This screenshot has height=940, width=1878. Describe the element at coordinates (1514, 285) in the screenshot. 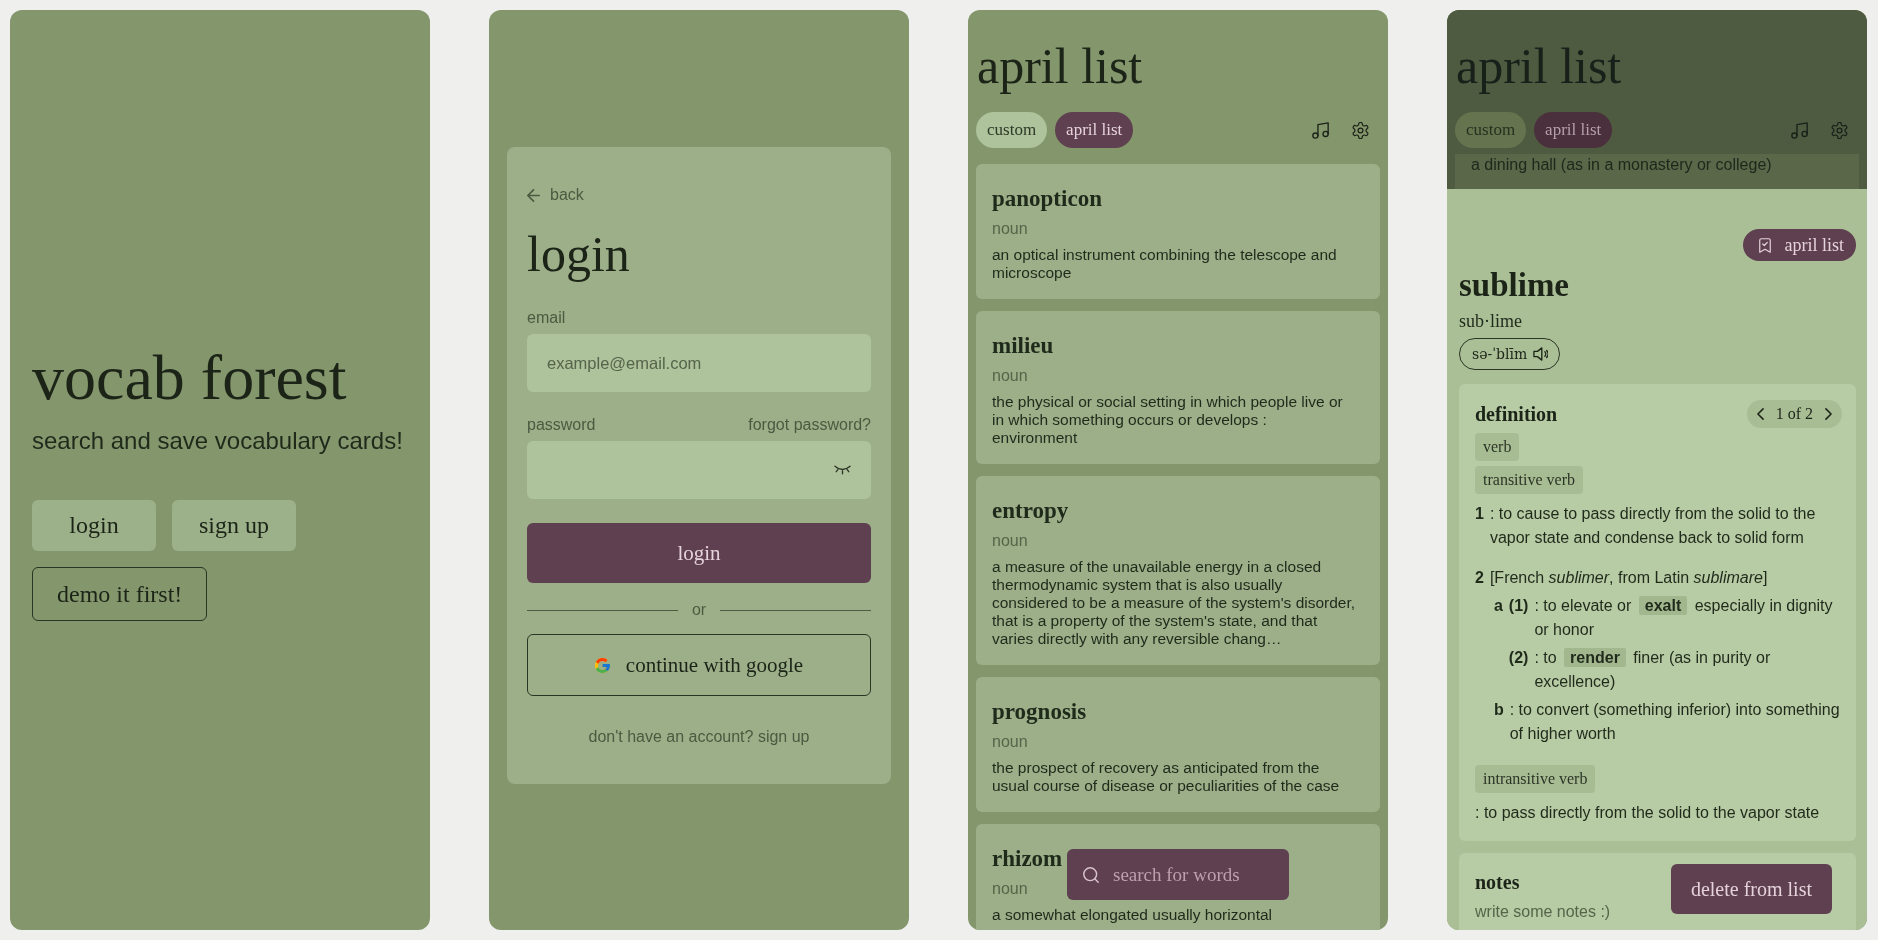

I see `word-title: sublime` at that location.